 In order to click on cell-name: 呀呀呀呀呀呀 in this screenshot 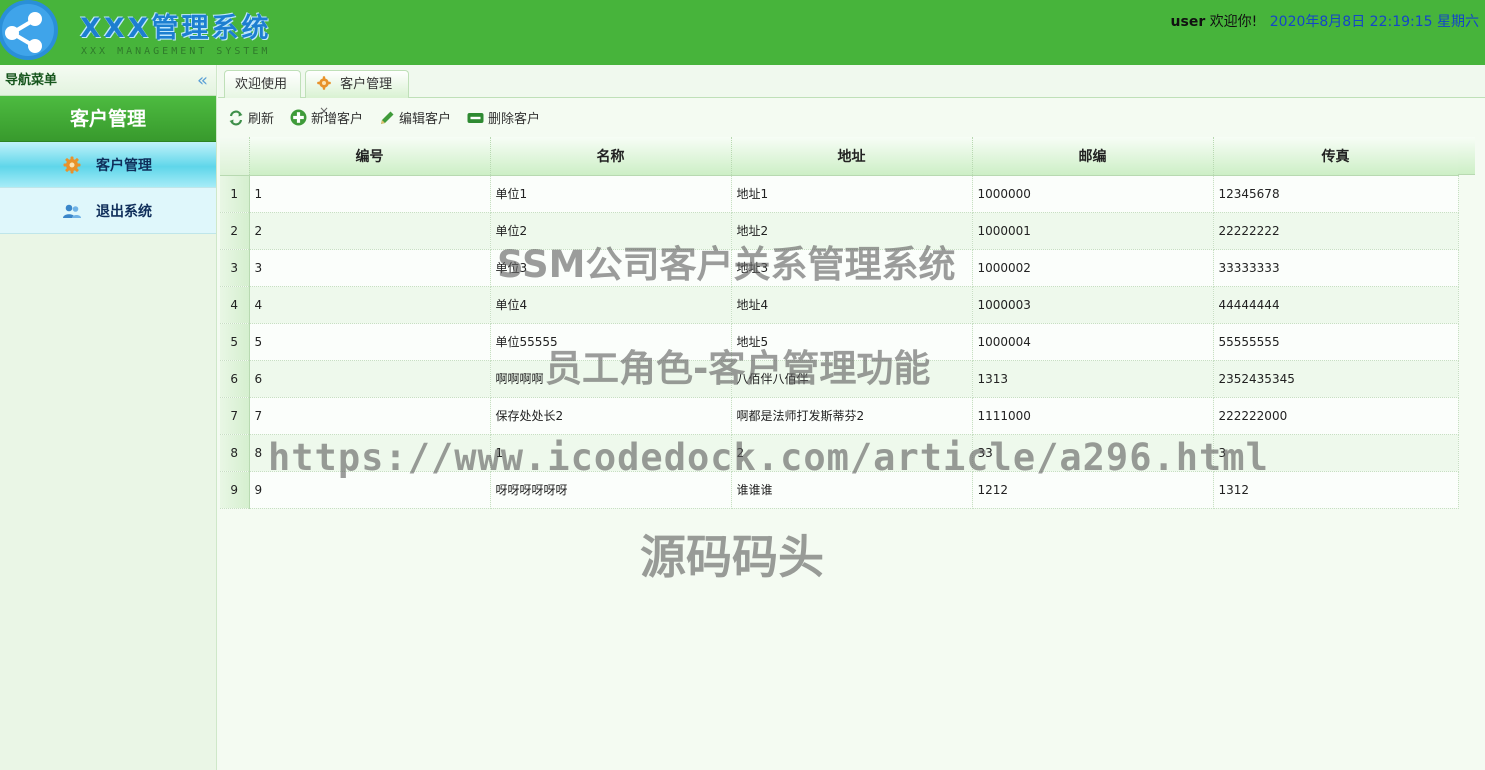, I will do `click(611, 490)`.